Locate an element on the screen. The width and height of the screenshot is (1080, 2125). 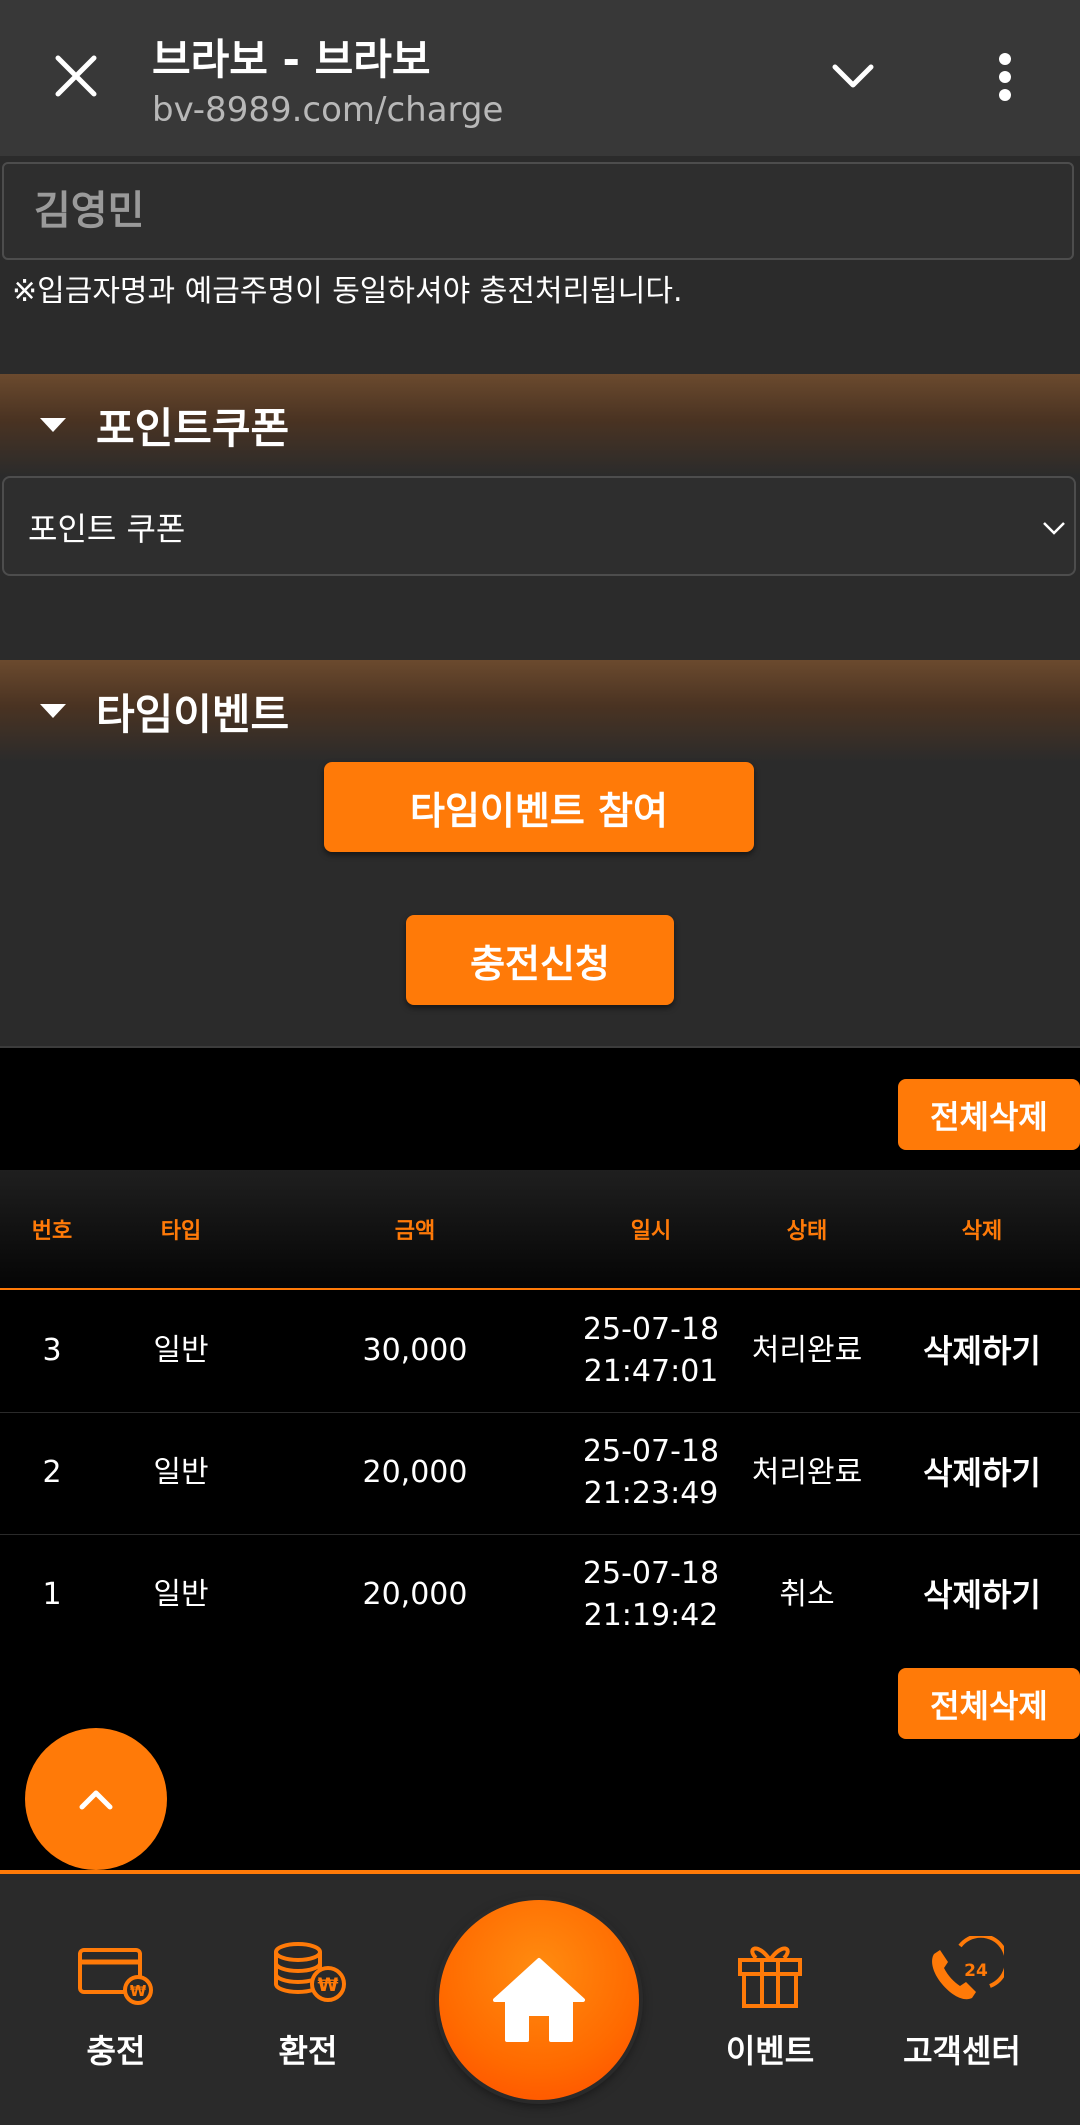
charge-card-icon: ₩ is located at coordinates (115, 1976).